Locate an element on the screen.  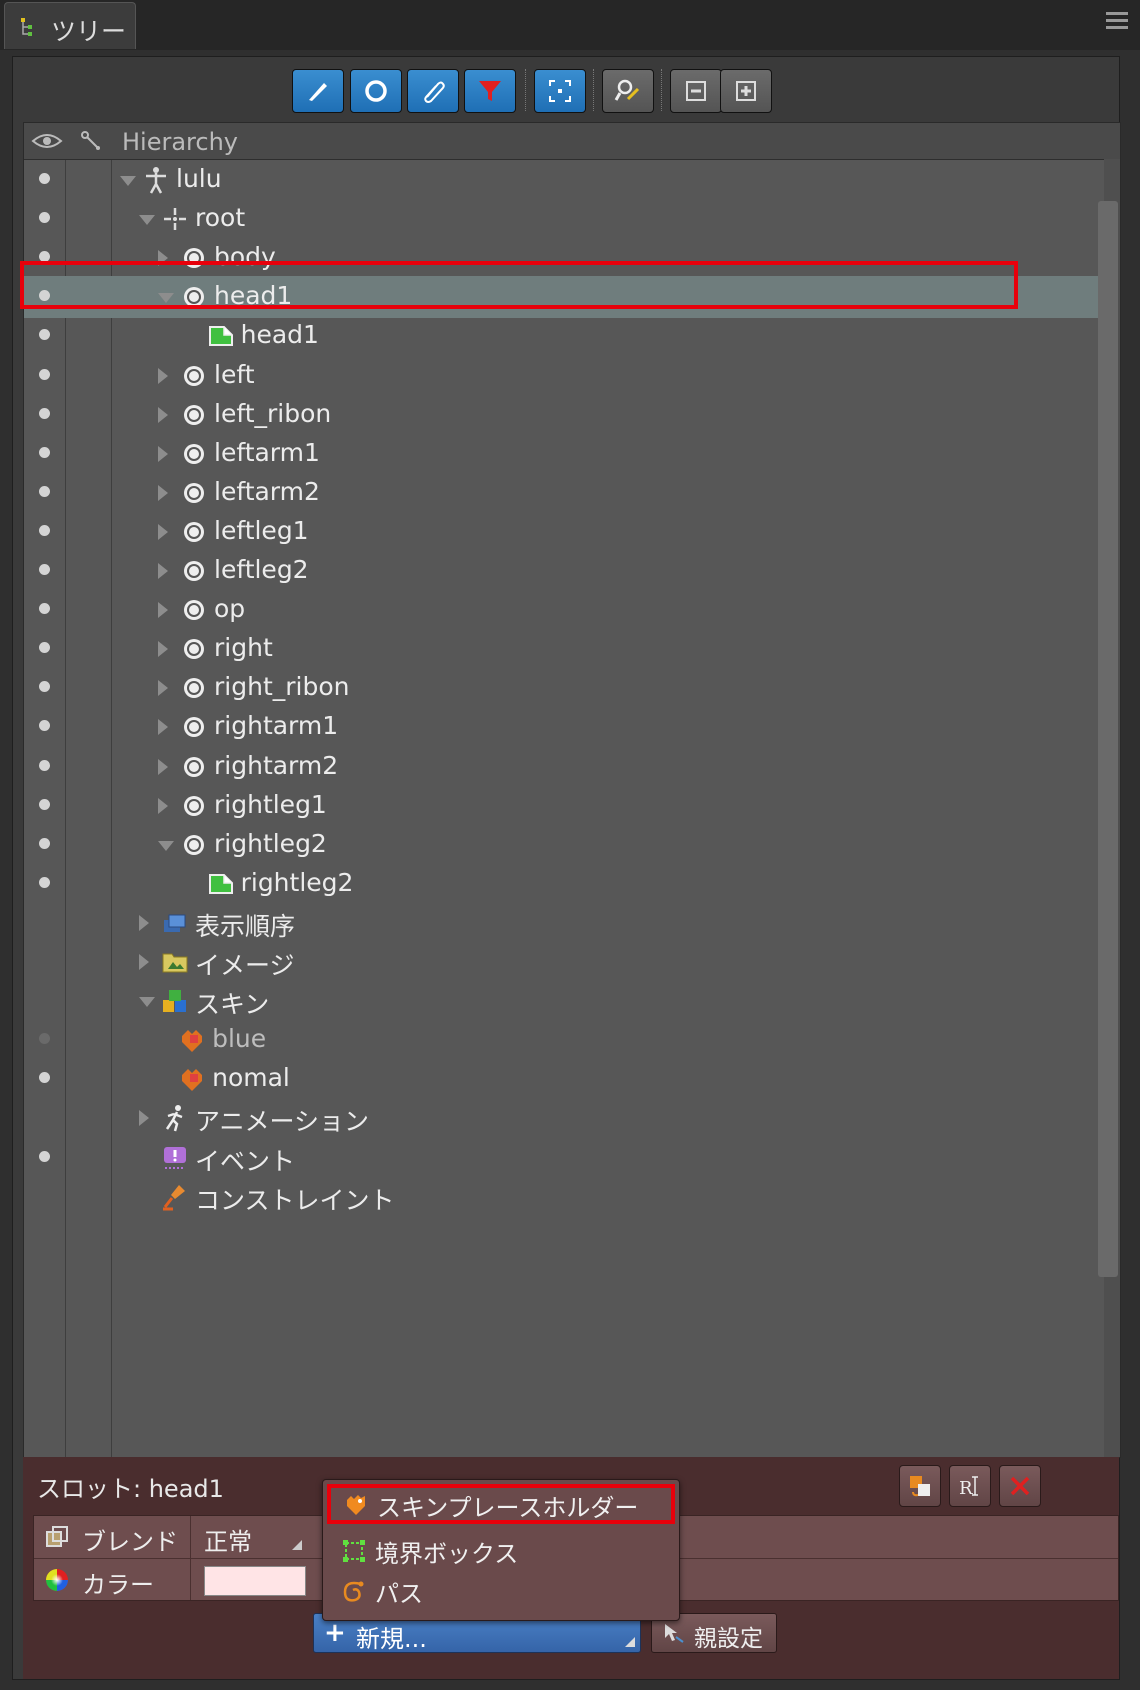
tab-tree: ツリー is located at coordinates (70, 25).